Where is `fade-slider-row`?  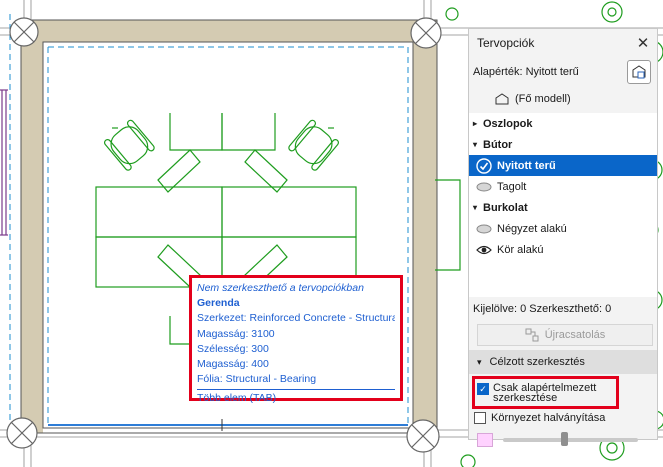 fade-slider-row is located at coordinates (564, 440).